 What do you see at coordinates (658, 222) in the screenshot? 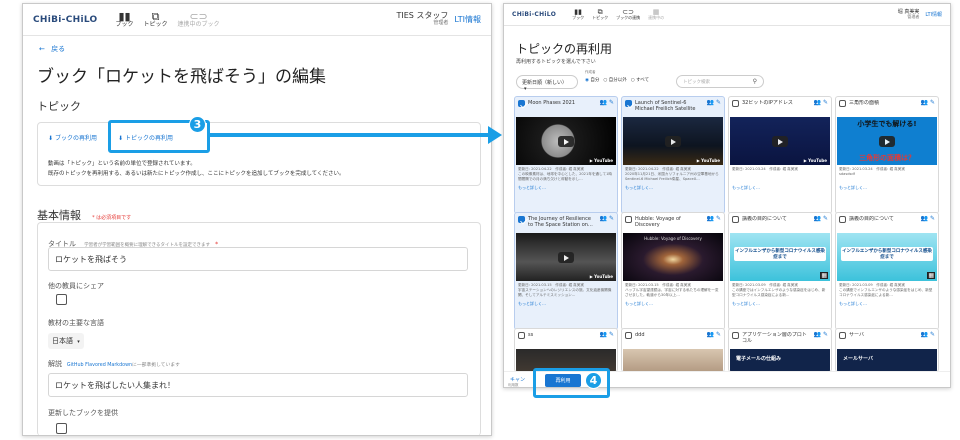
I see `card-title: Hubble: Voyage of Discovery` at bounding box center [658, 222].